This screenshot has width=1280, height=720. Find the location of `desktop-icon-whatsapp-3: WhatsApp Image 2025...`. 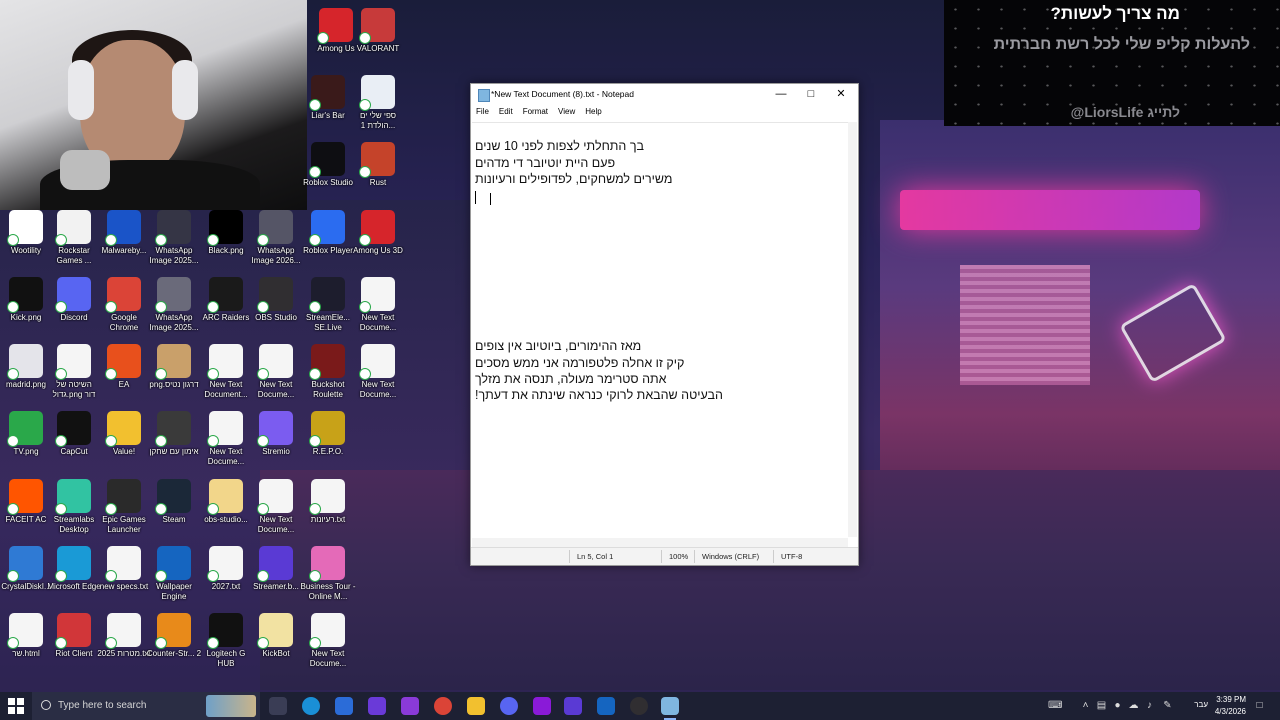

desktop-icon-whatsapp-3: WhatsApp Image 2025... is located at coordinates (174, 305).